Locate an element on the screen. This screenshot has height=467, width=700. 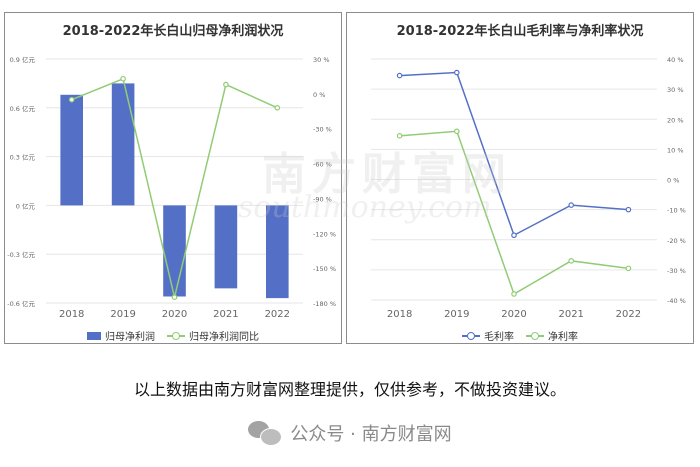
chart-legend: 归母净利润 归母净利润同比 is located at coordinates (173, 335).